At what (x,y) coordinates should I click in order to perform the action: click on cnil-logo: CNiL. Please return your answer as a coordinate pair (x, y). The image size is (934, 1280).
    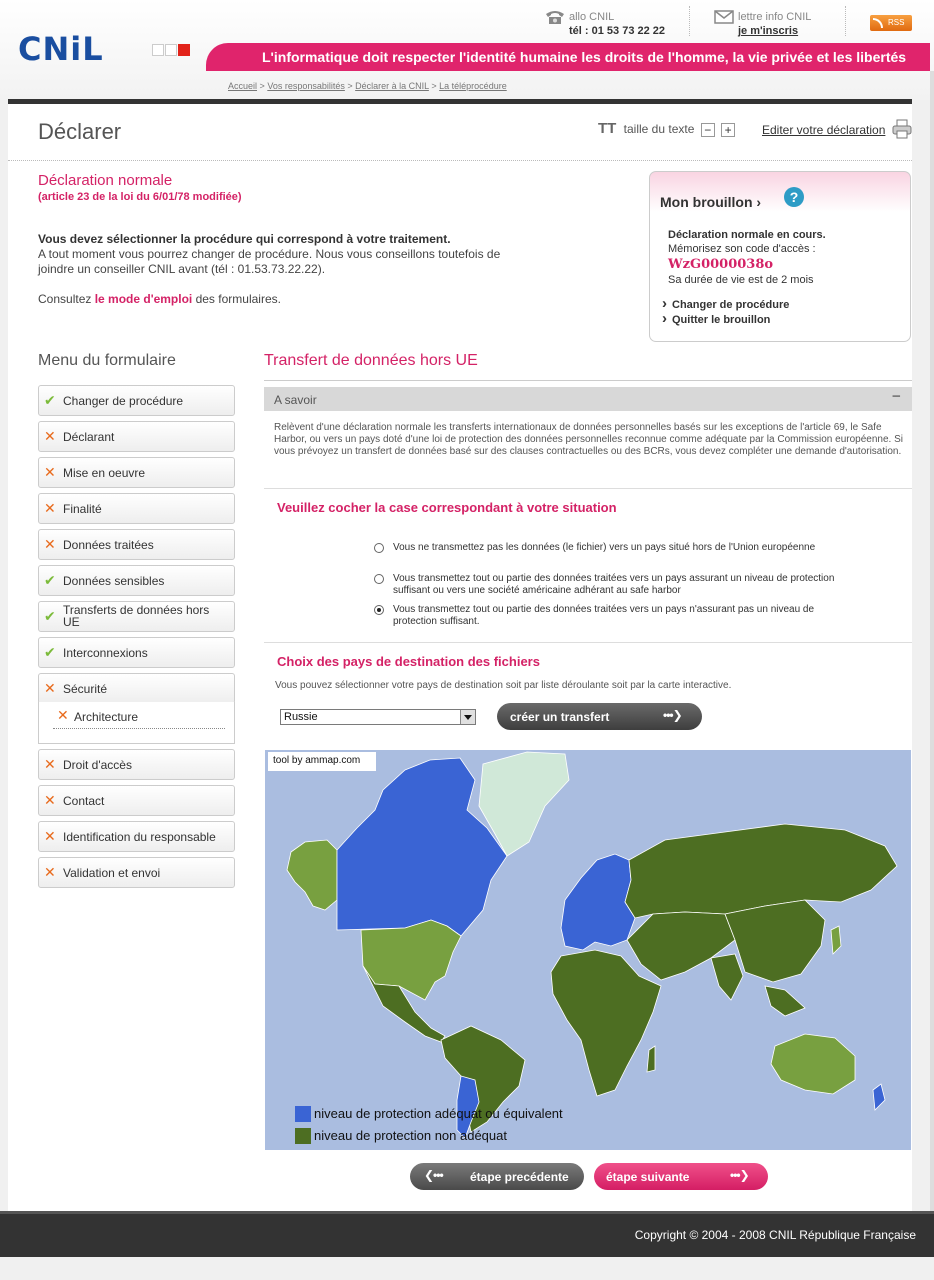
    Looking at the image, I should click on (61, 49).